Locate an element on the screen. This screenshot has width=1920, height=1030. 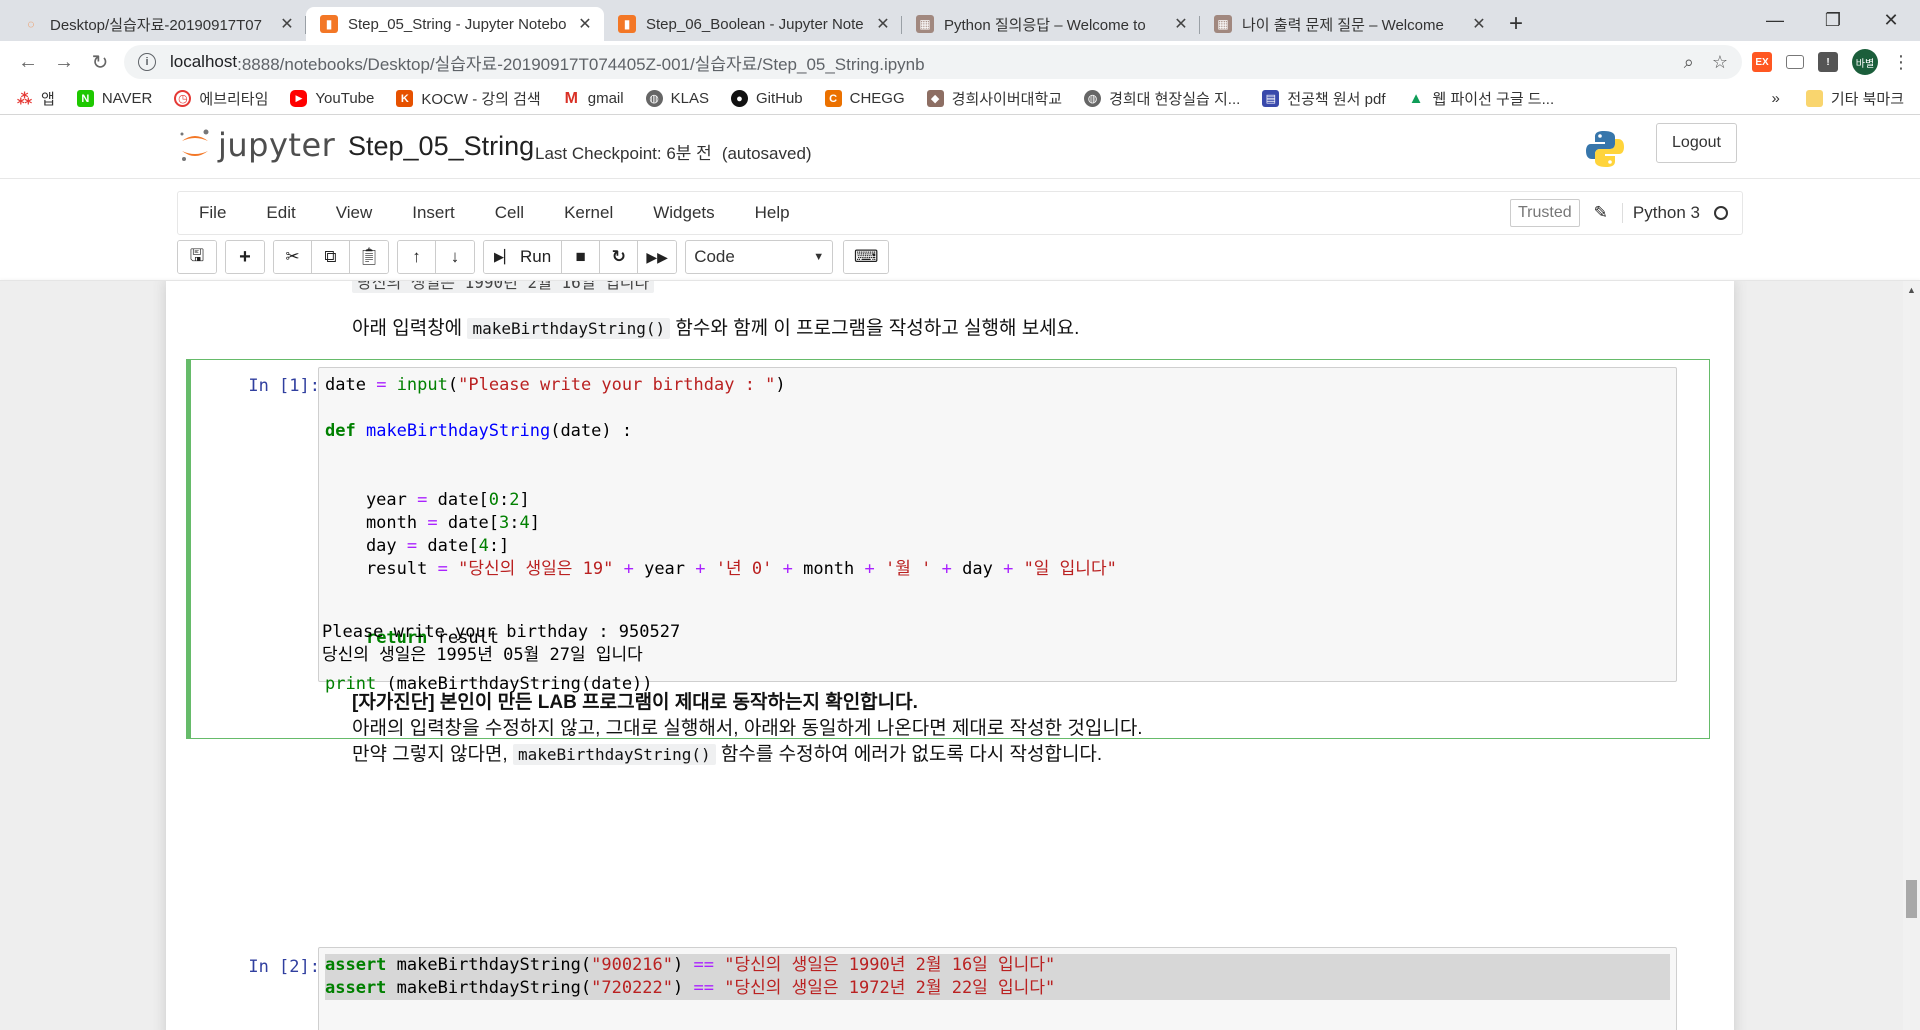
bookmark-label: CHEGG is located at coordinates (877, 98).